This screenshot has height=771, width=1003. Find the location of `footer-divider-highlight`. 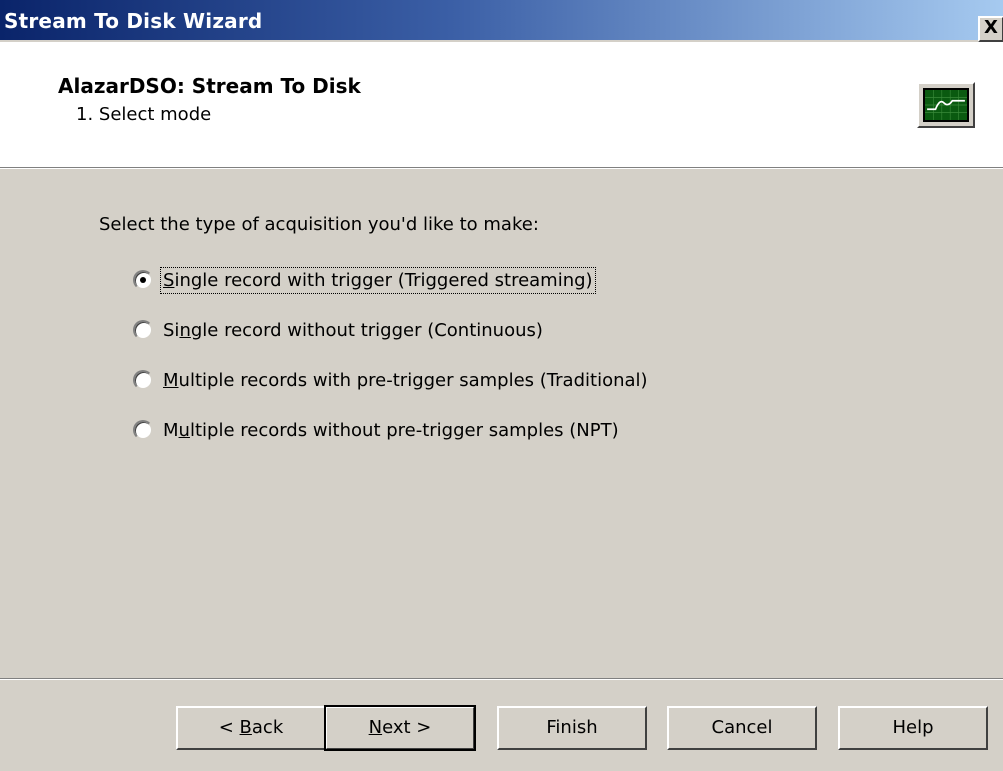

footer-divider-highlight is located at coordinates (501, 679).